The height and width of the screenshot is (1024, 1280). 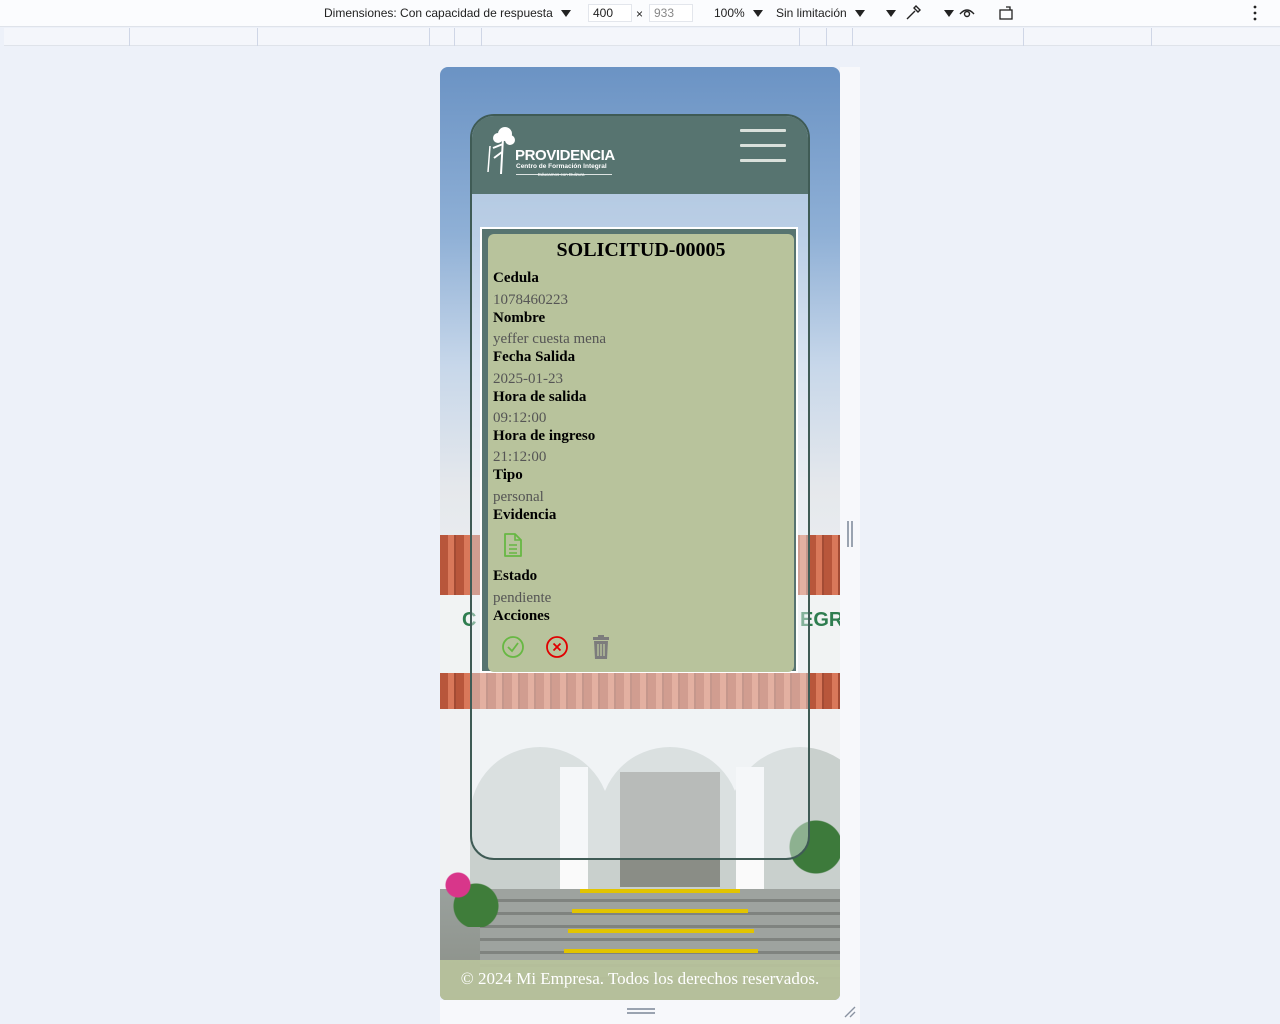 I want to click on field-label-estado: Estado, so click(x=515, y=576).